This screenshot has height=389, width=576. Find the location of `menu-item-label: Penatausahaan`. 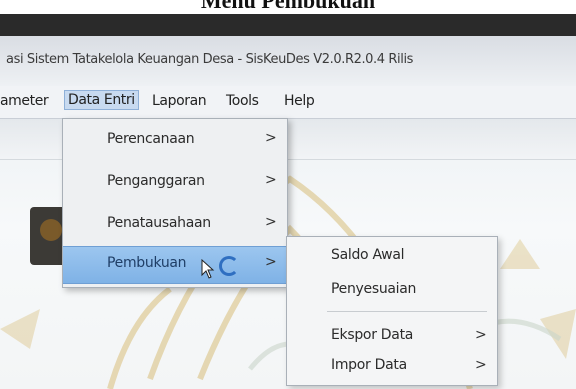

menu-item-label: Penatausahaan is located at coordinates (159, 223).